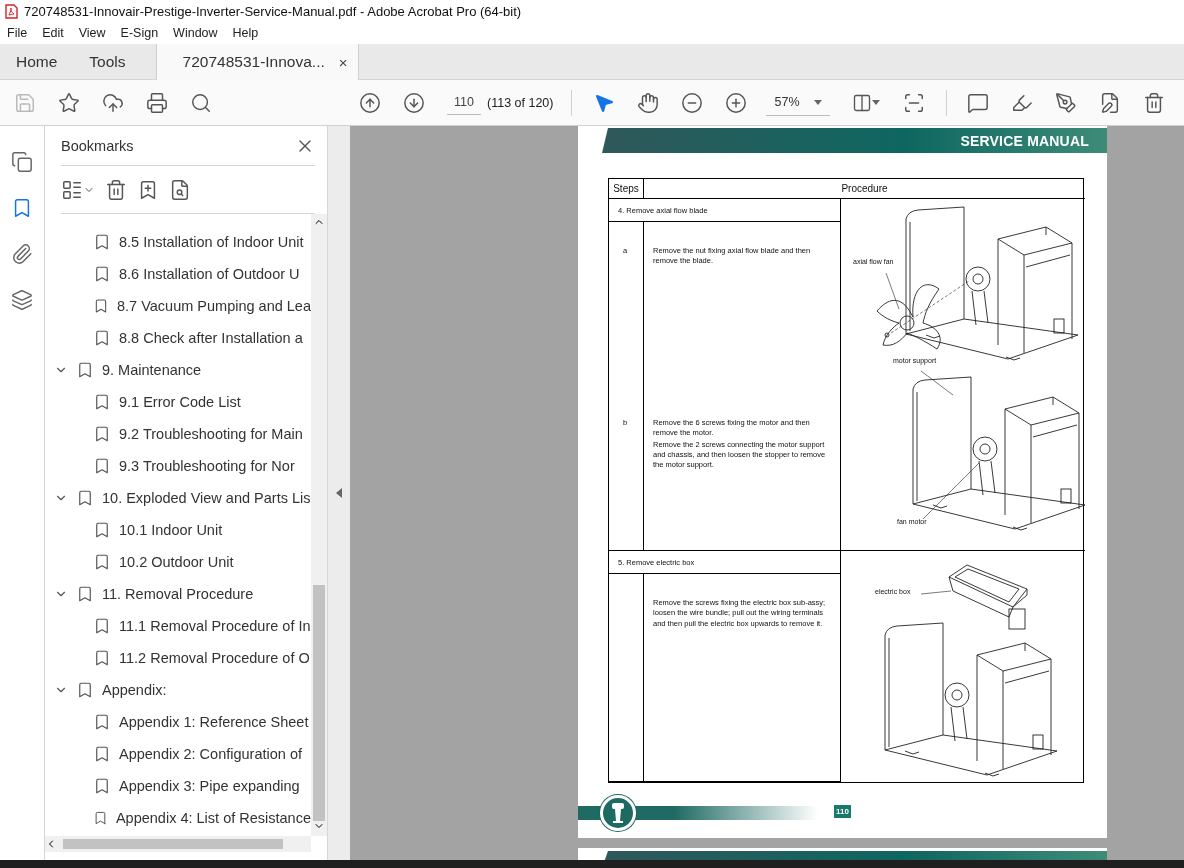 This screenshot has height=868, width=1184. I want to click on menu-item: Edit, so click(53, 33).